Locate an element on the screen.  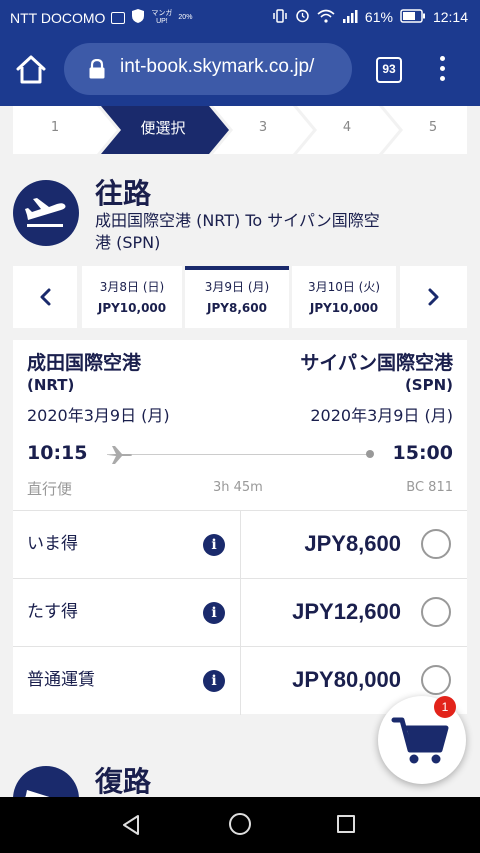
flight-path-line is located at coordinates (239, 454).